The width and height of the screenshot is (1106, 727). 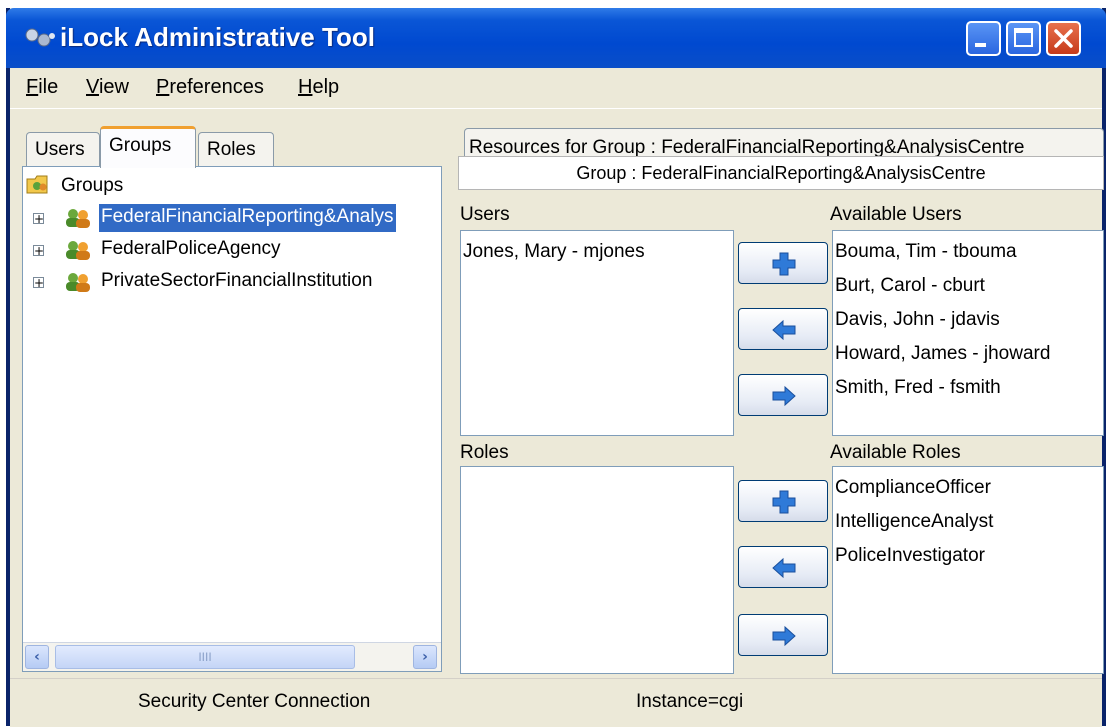 I want to click on scroll-left-button: ‹, so click(x=37, y=657).